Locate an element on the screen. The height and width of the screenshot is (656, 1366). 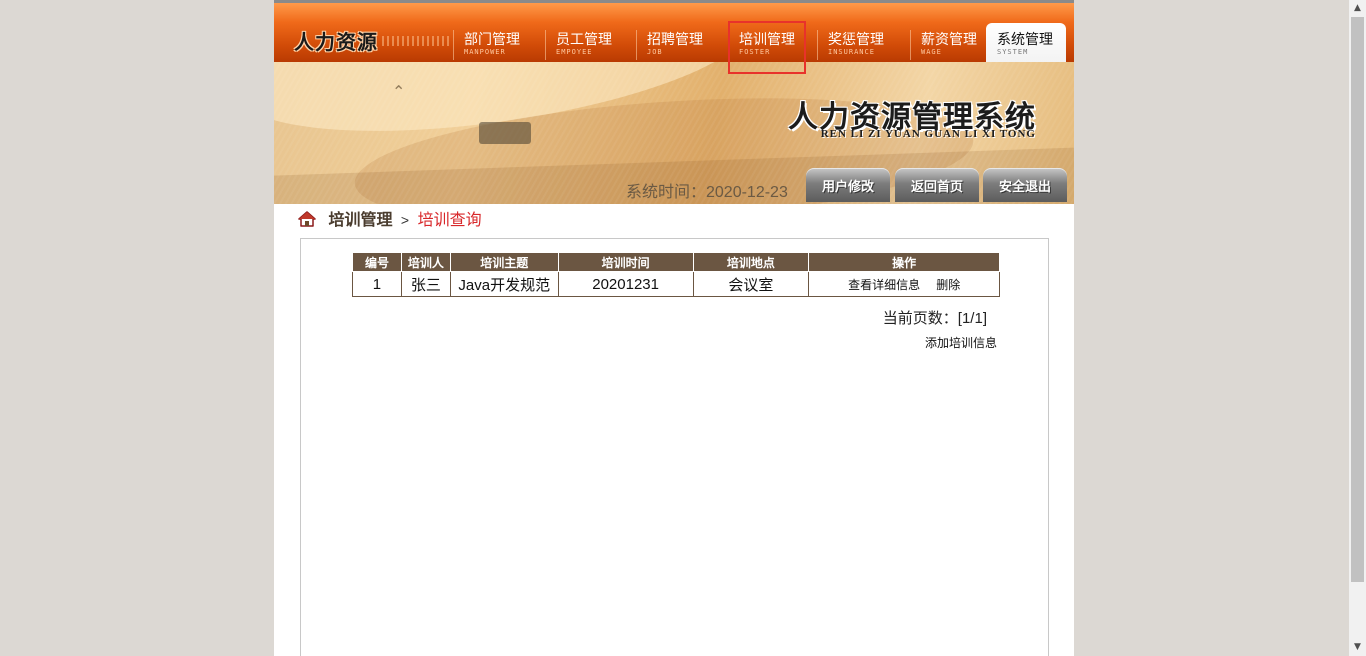
page-scrollbar: ▲ ▼ is located at coordinates (1357, 328).